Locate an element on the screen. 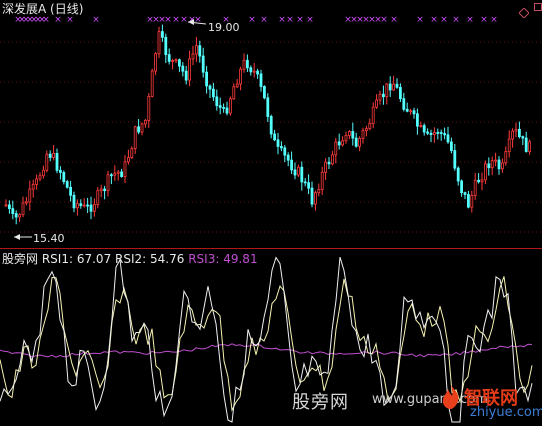 The image size is (542, 426). watermark-center: 股旁网 is located at coordinates (320, 402).